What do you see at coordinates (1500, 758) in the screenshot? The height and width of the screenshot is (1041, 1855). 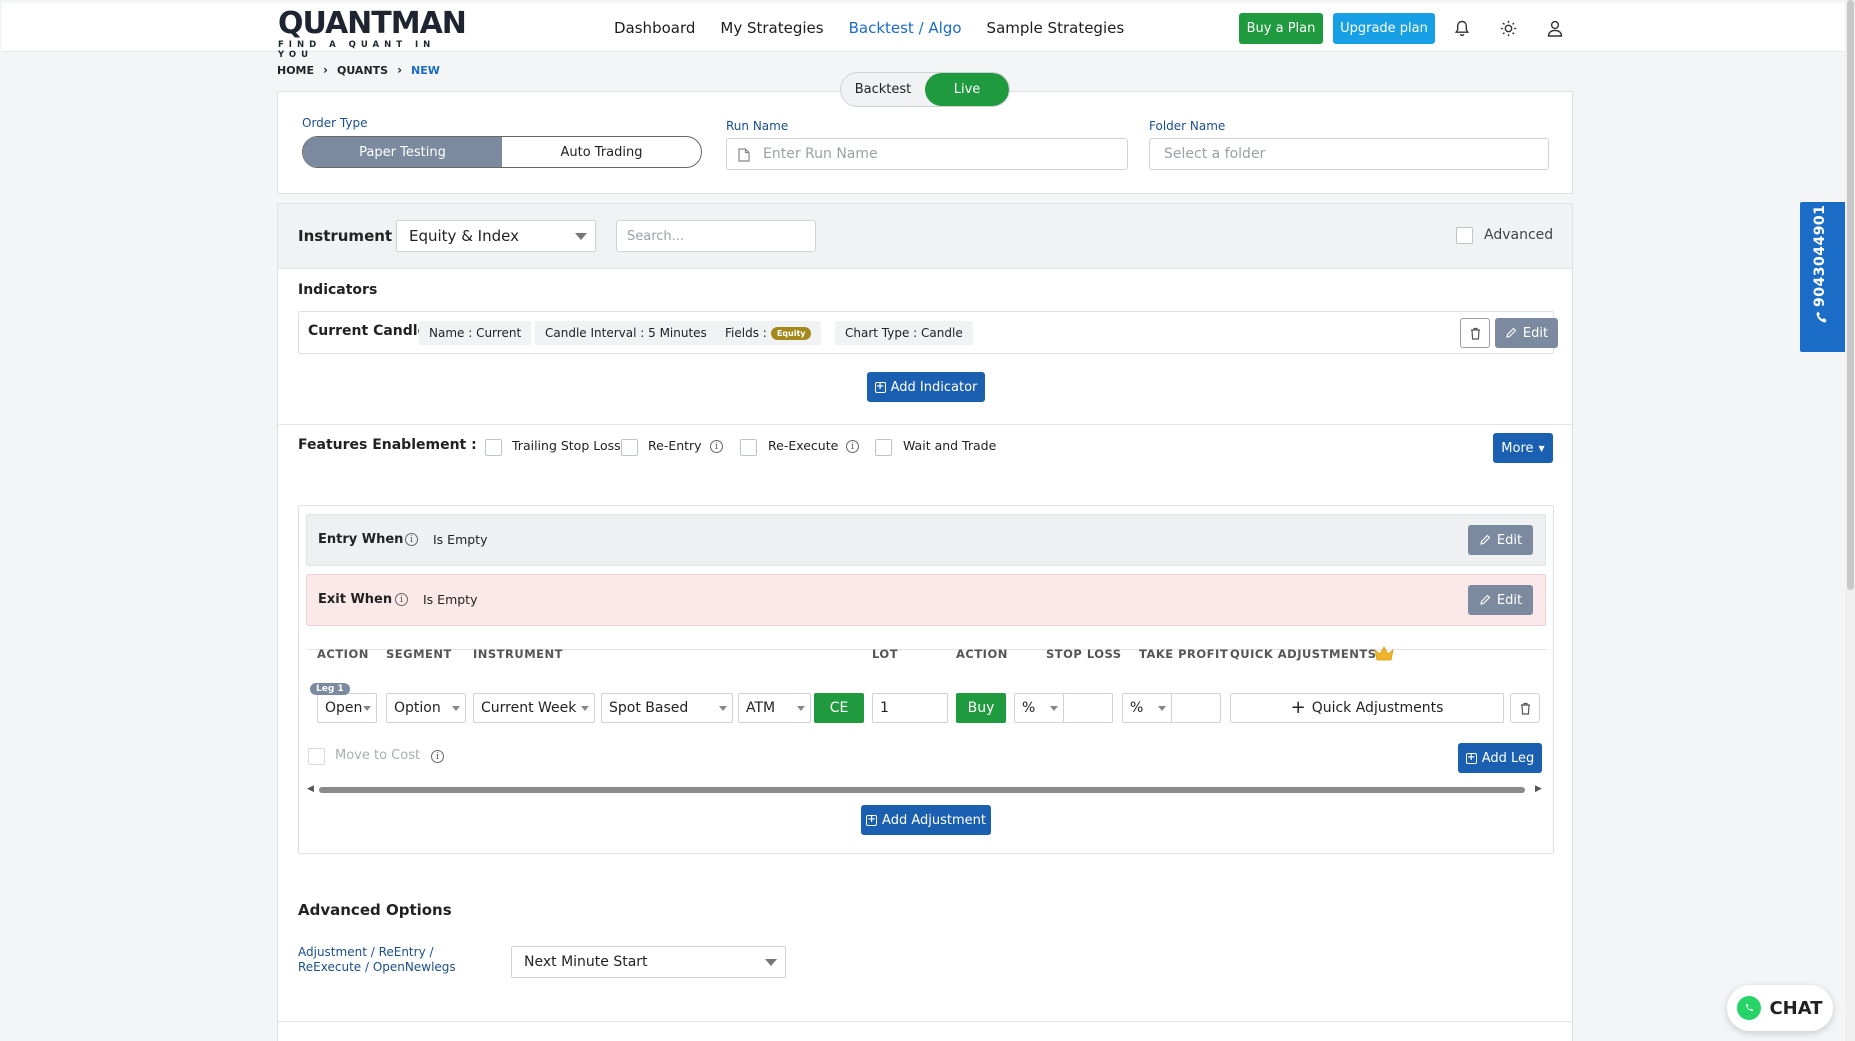 I see `add-leg-button: + Add Leg` at bounding box center [1500, 758].